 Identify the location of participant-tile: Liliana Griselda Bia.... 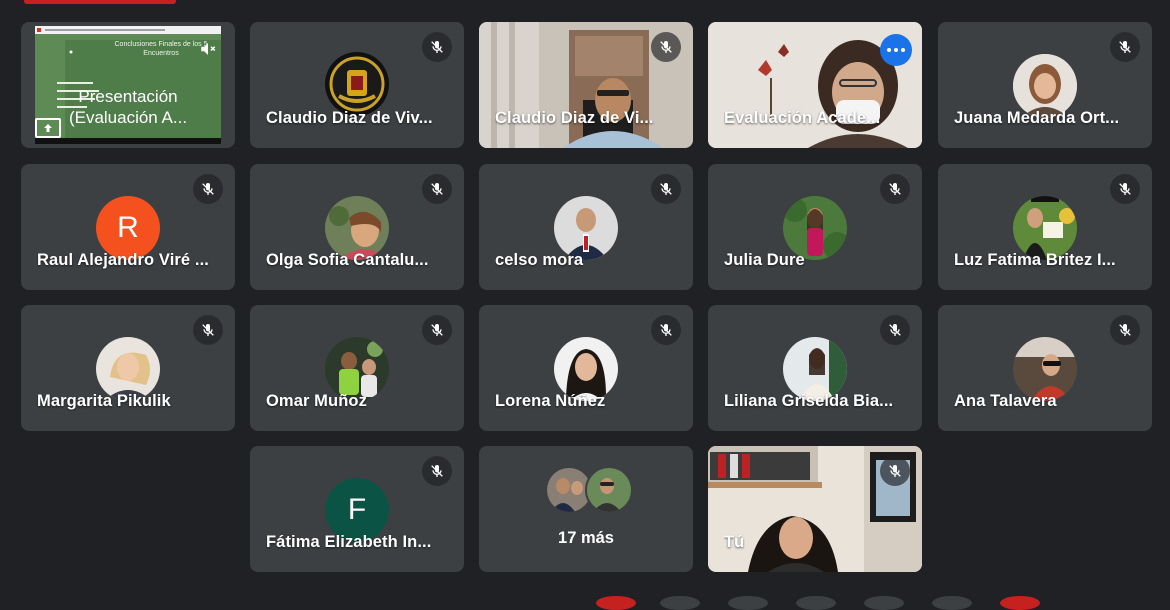
(815, 368).